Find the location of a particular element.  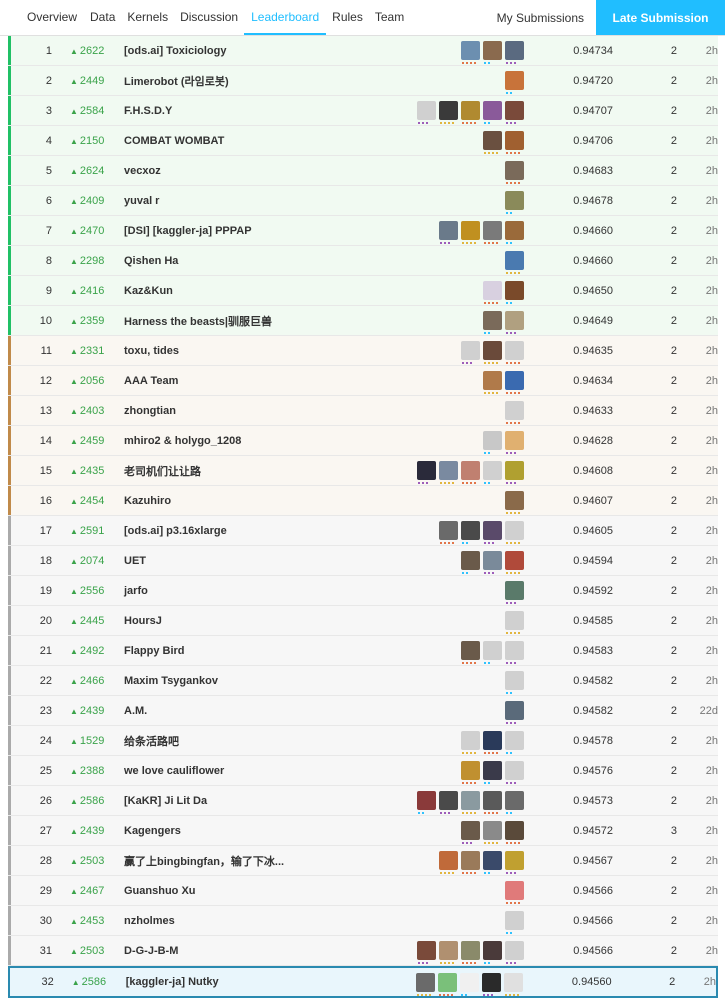

tab-team: Team is located at coordinates (389, 17).